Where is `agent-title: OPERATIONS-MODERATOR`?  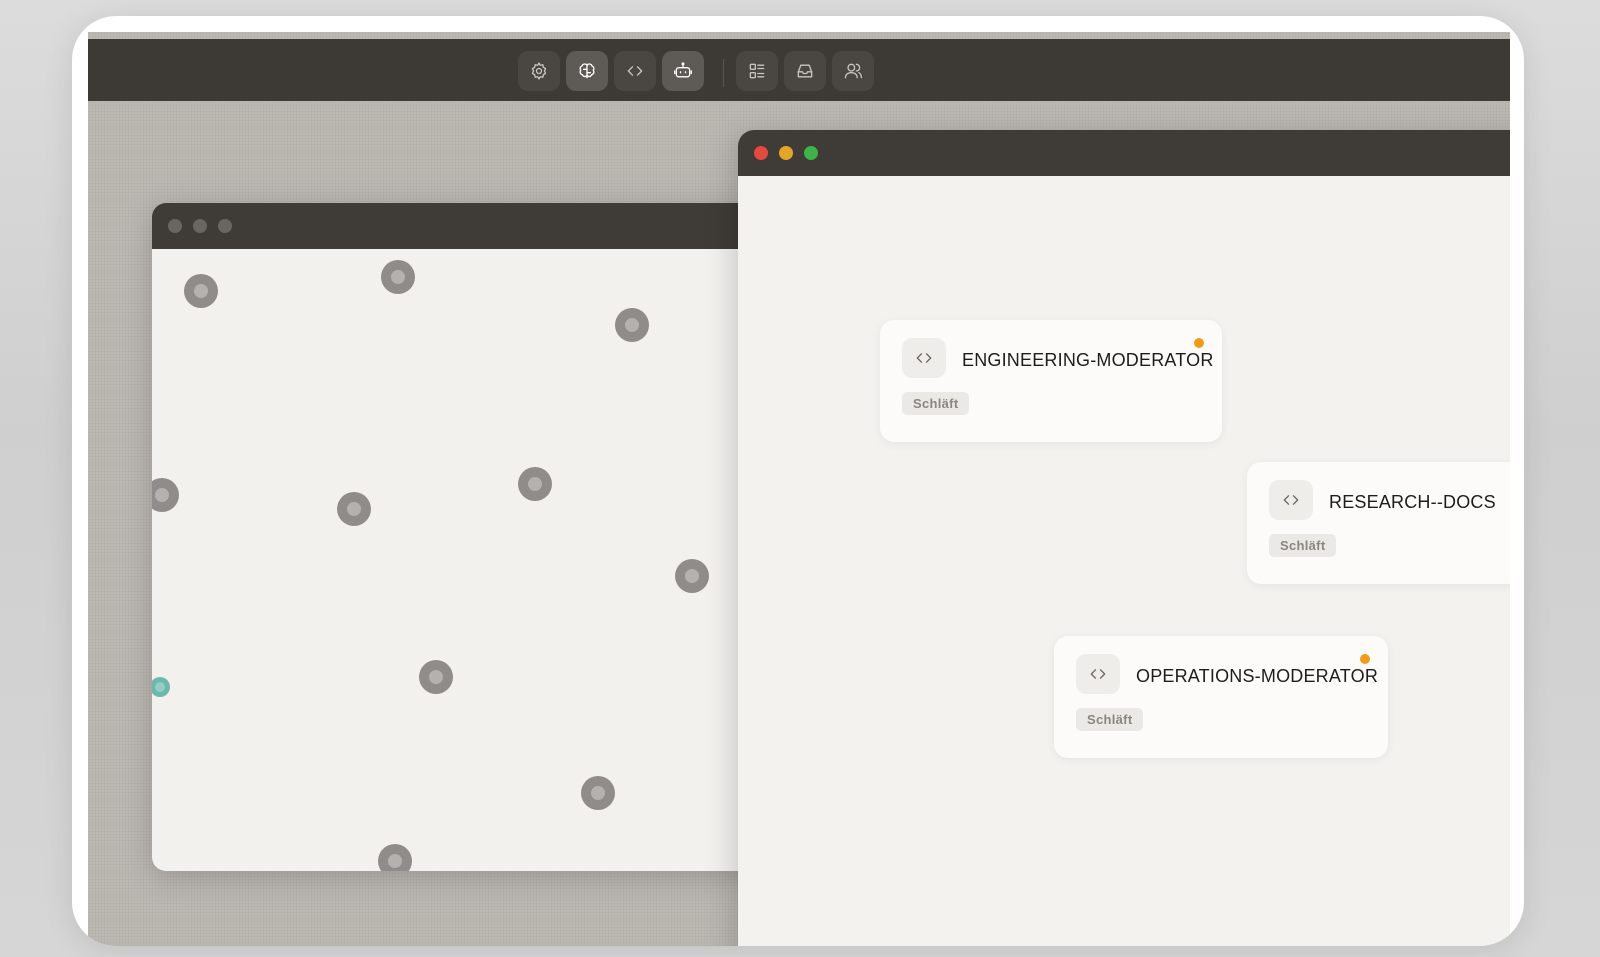 agent-title: OPERATIONS-MODERATOR is located at coordinates (1257, 676).